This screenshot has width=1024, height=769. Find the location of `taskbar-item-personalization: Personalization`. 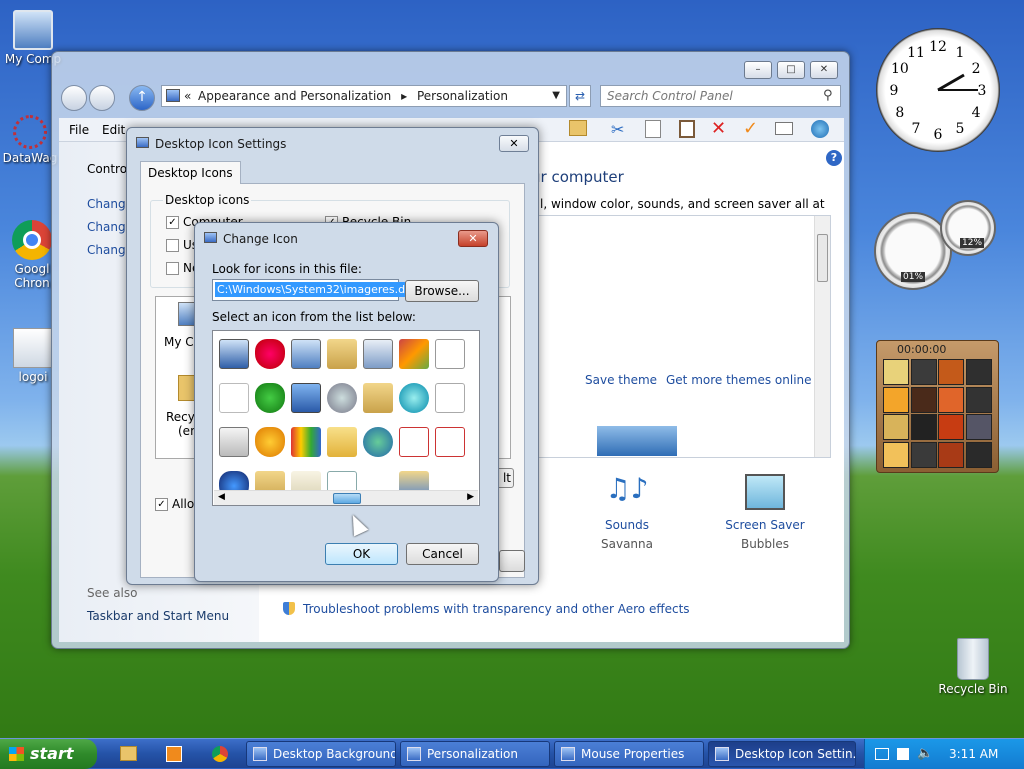

taskbar-item-personalization: Personalization is located at coordinates (475, 754).